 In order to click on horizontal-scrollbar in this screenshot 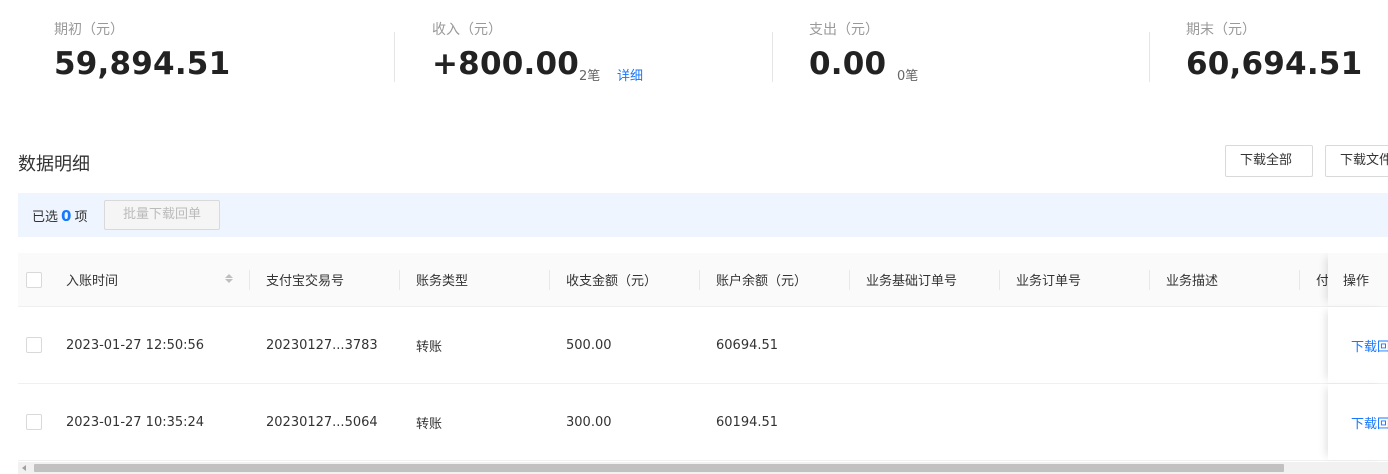, I will do `click(703, 468)`.